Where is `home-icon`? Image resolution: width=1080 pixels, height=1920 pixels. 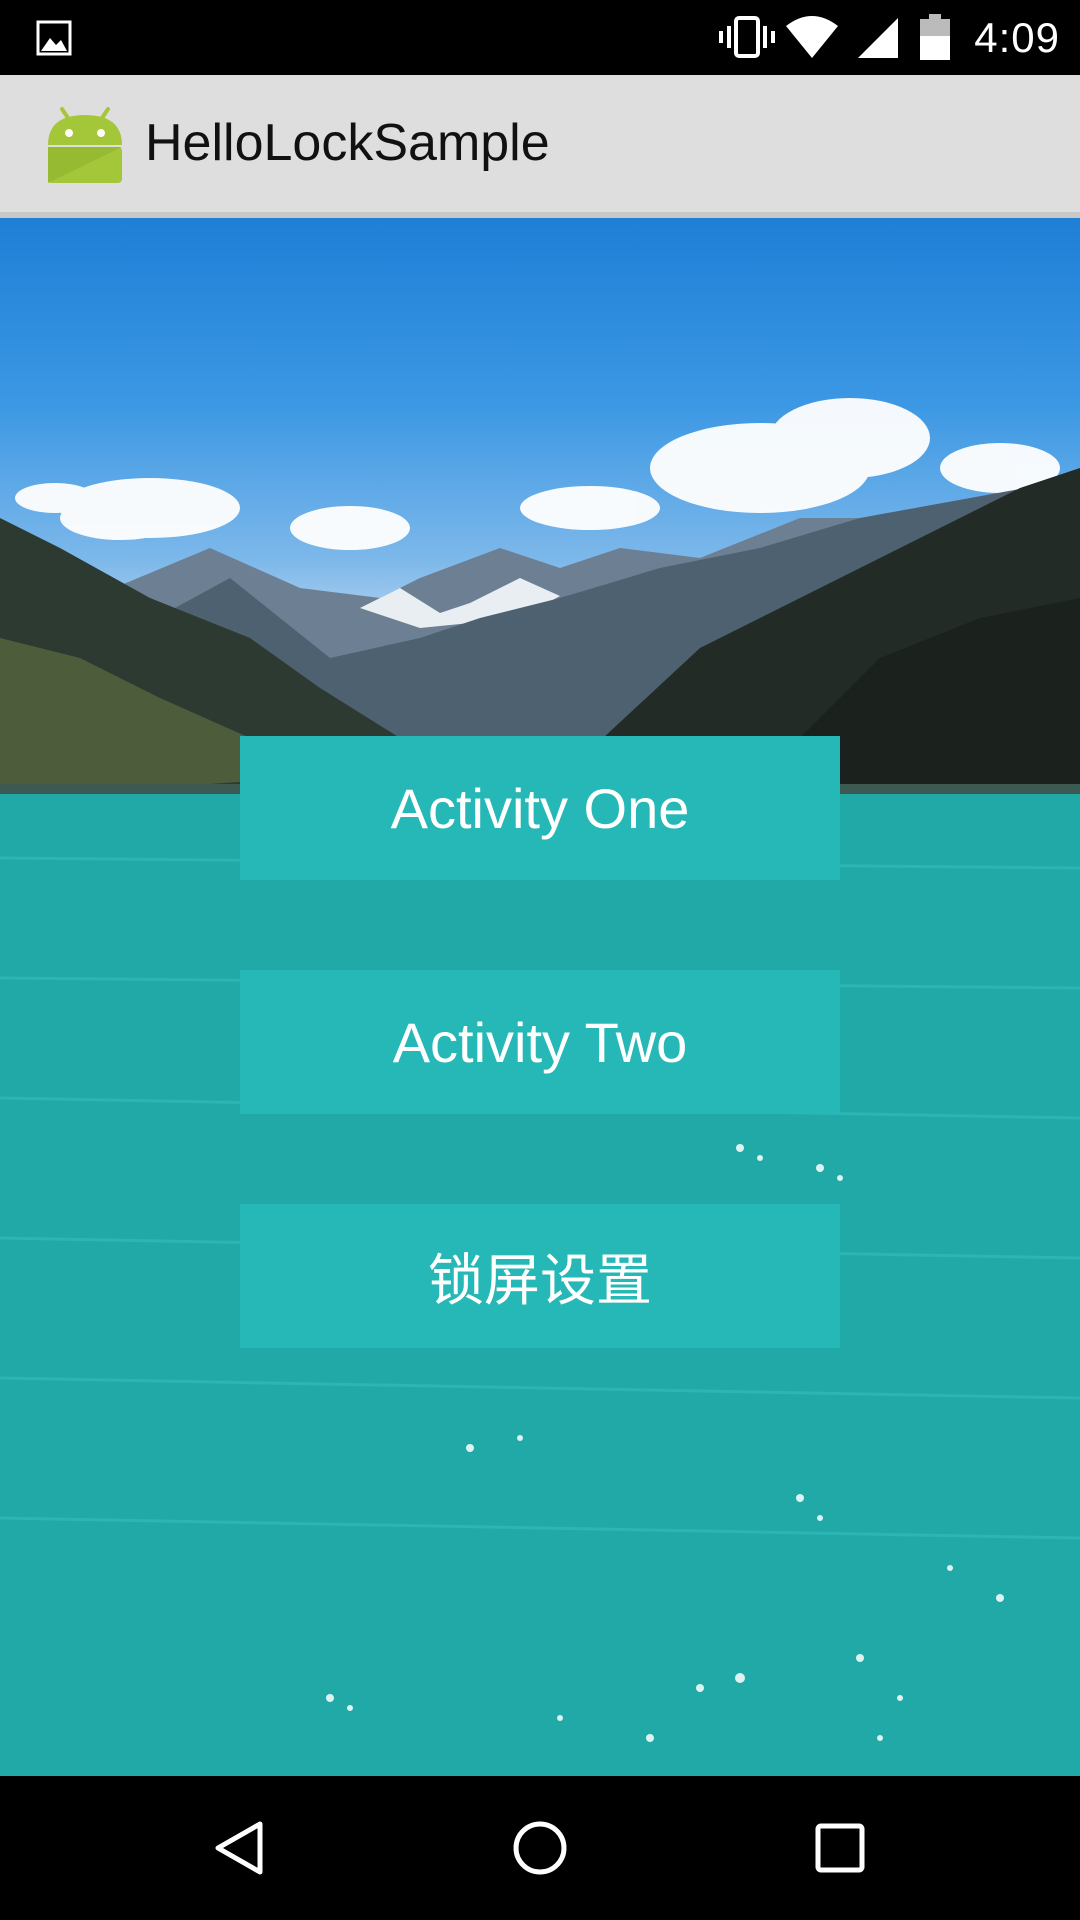 home-icon is located at coordinates (540, 1848).